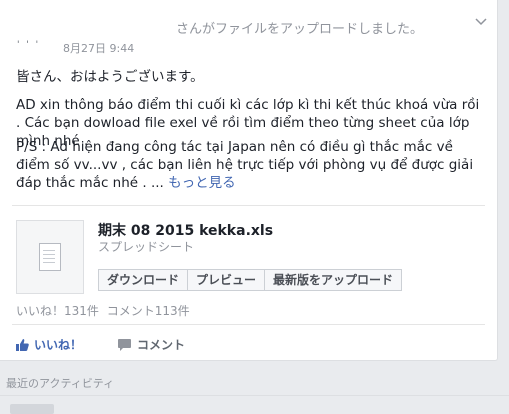 Image resolution: width=509 pixels, height=414 pixels. I want to click on post-header: さんがファイルをアップロードしました。, so click(300, 29).